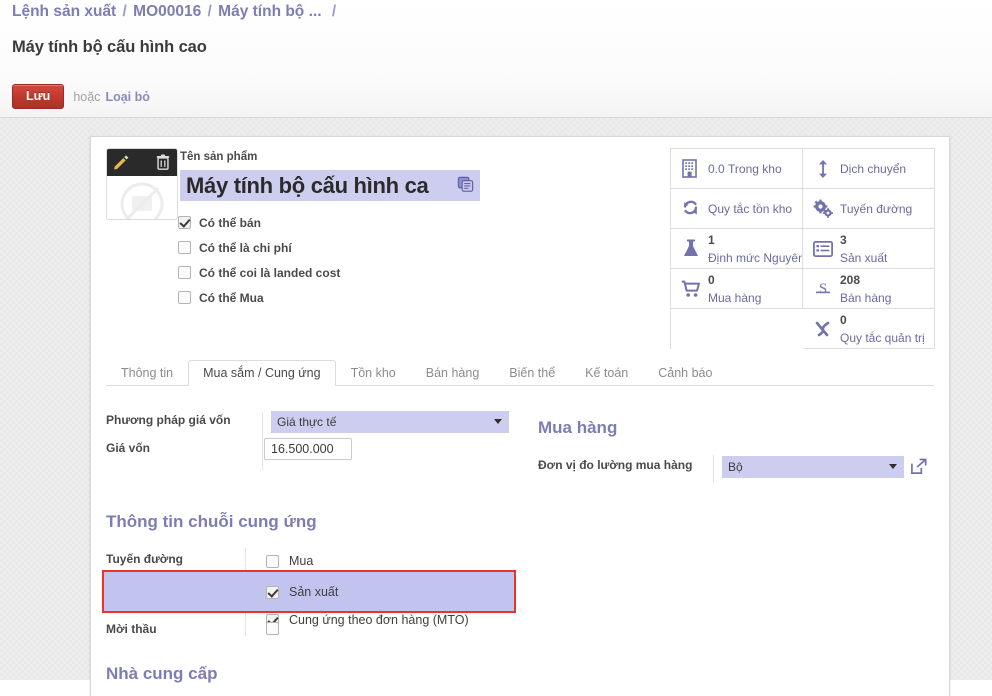  What do you see at coordinates (219, 157) in the screenshot?
I see `product-name-label: Tên sản phẩm` at bounding box center [219, 157].